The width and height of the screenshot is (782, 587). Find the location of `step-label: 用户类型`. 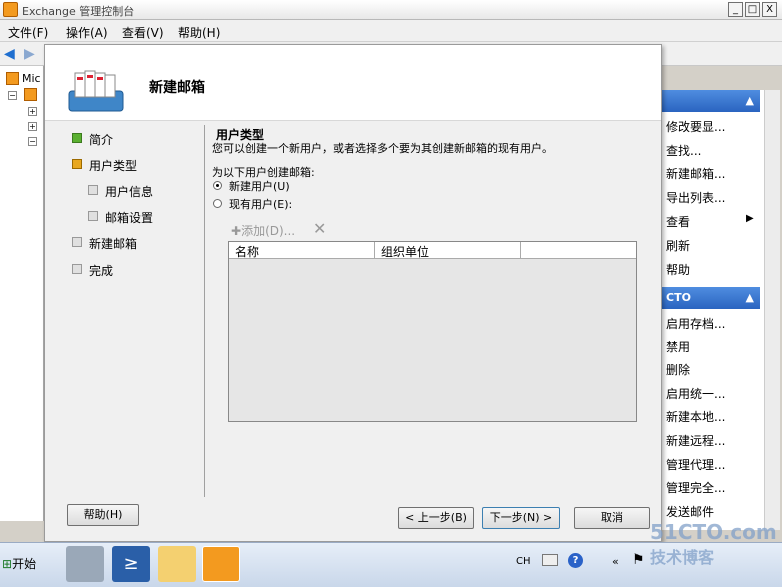

step-label: 用户类型 is located at coordinates (113, 166).